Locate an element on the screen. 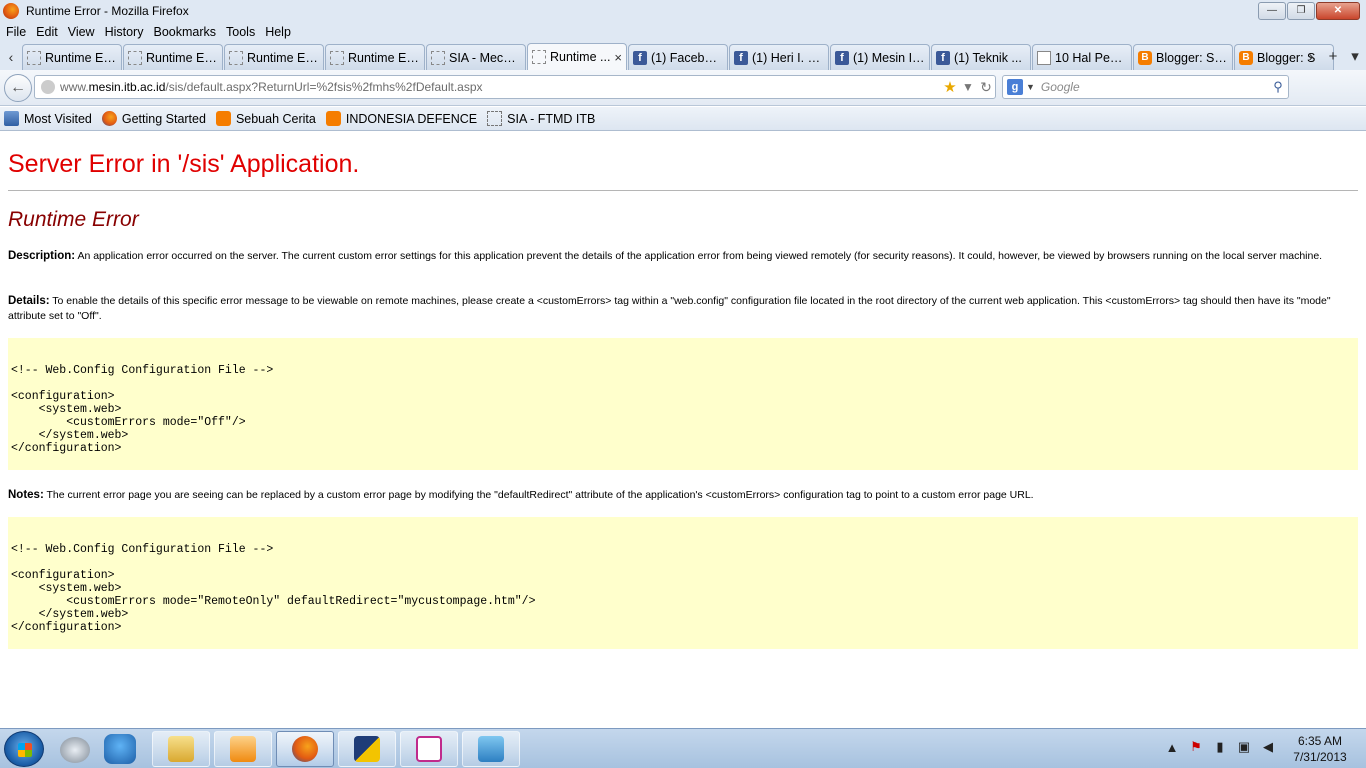 Image resolution: width=1366 pixels, height=768 pixels. menu-file: File is located at coordinates (16, 32).